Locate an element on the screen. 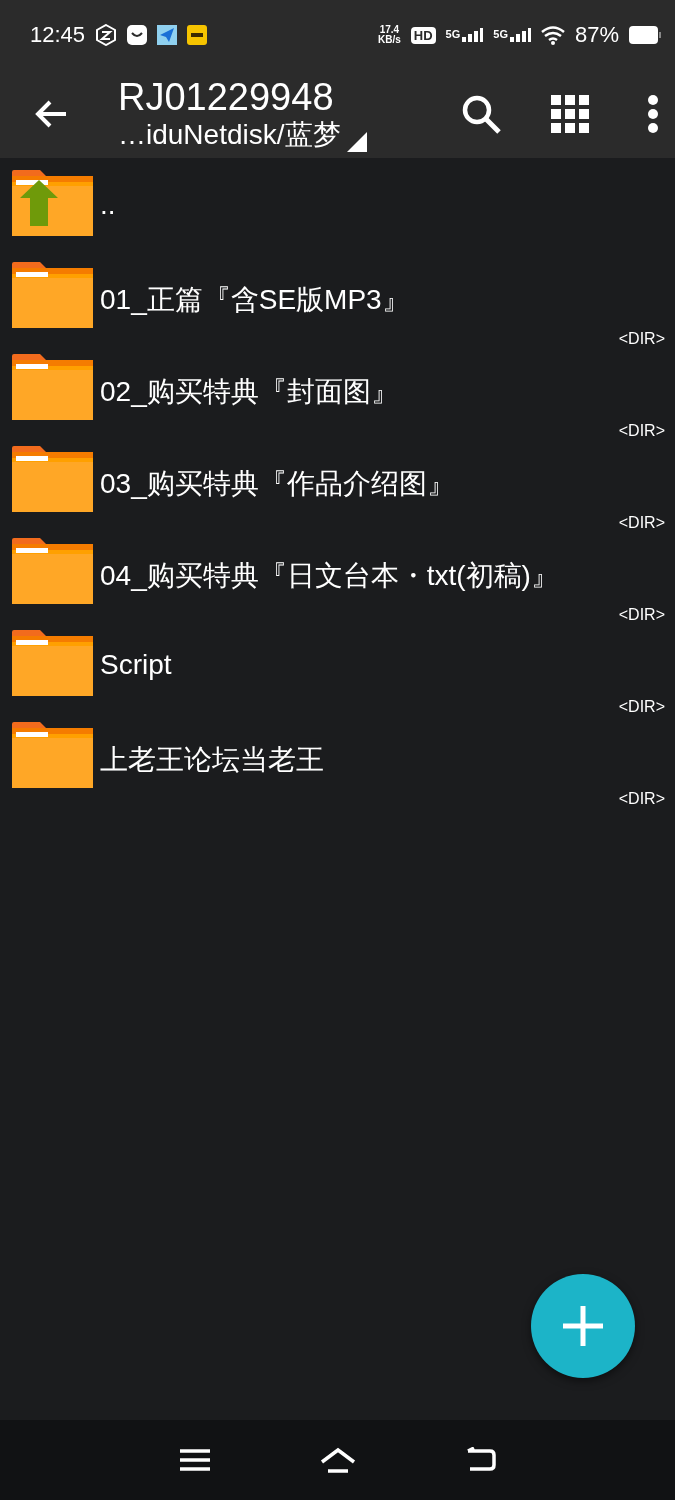  menu-icon is located at coordinates (194, 1460).